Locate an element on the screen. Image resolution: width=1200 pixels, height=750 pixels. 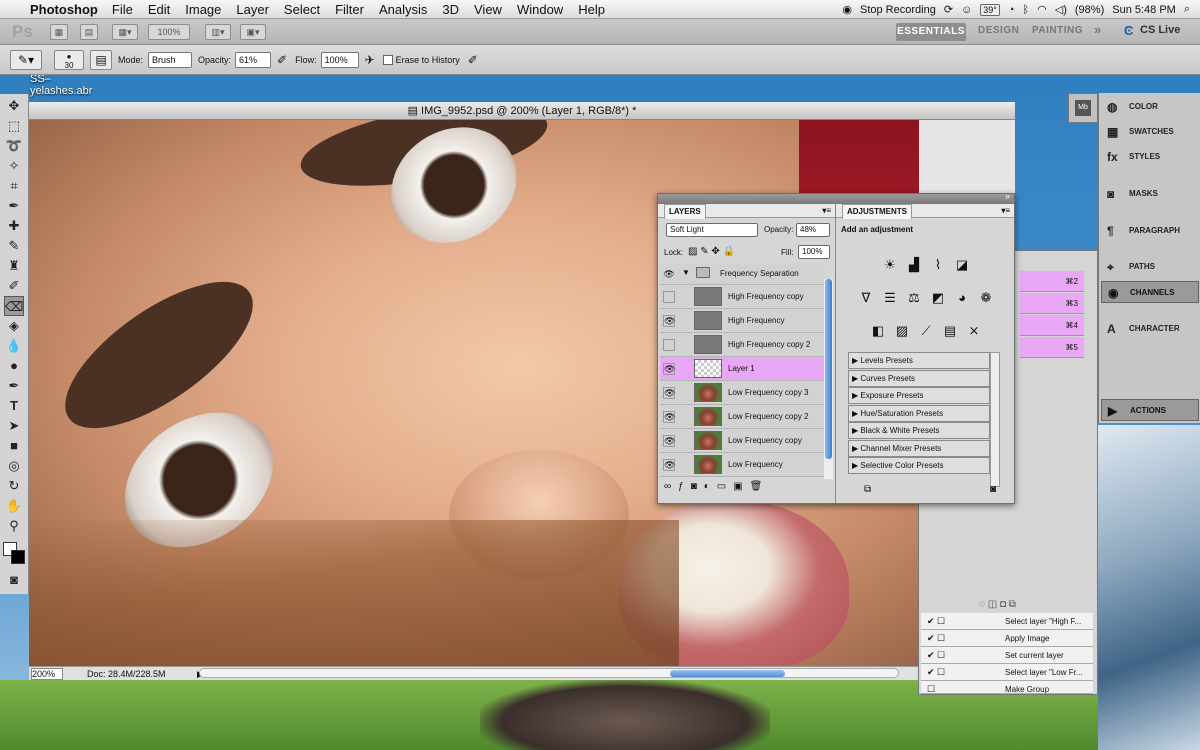
quick-selection-tool-icon: ✧ is located at coordinates (14, 166).